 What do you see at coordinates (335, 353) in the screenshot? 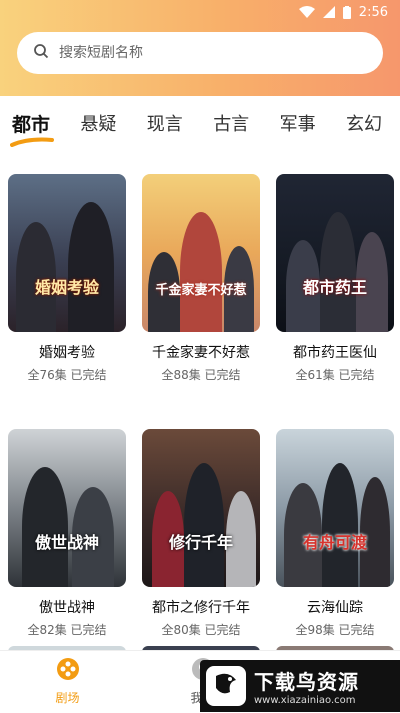
I see `drama-title: 都市药王医仙` at bounding box center [335, 353].